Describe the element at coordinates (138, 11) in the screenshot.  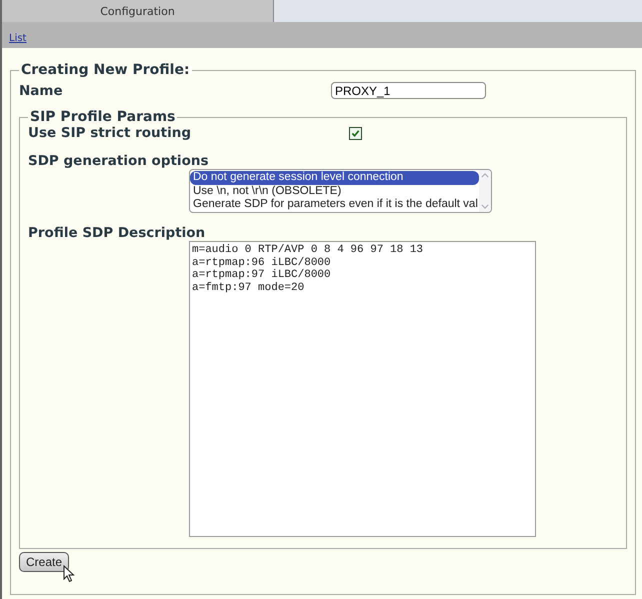
I see `tab: Configuration` at that location.